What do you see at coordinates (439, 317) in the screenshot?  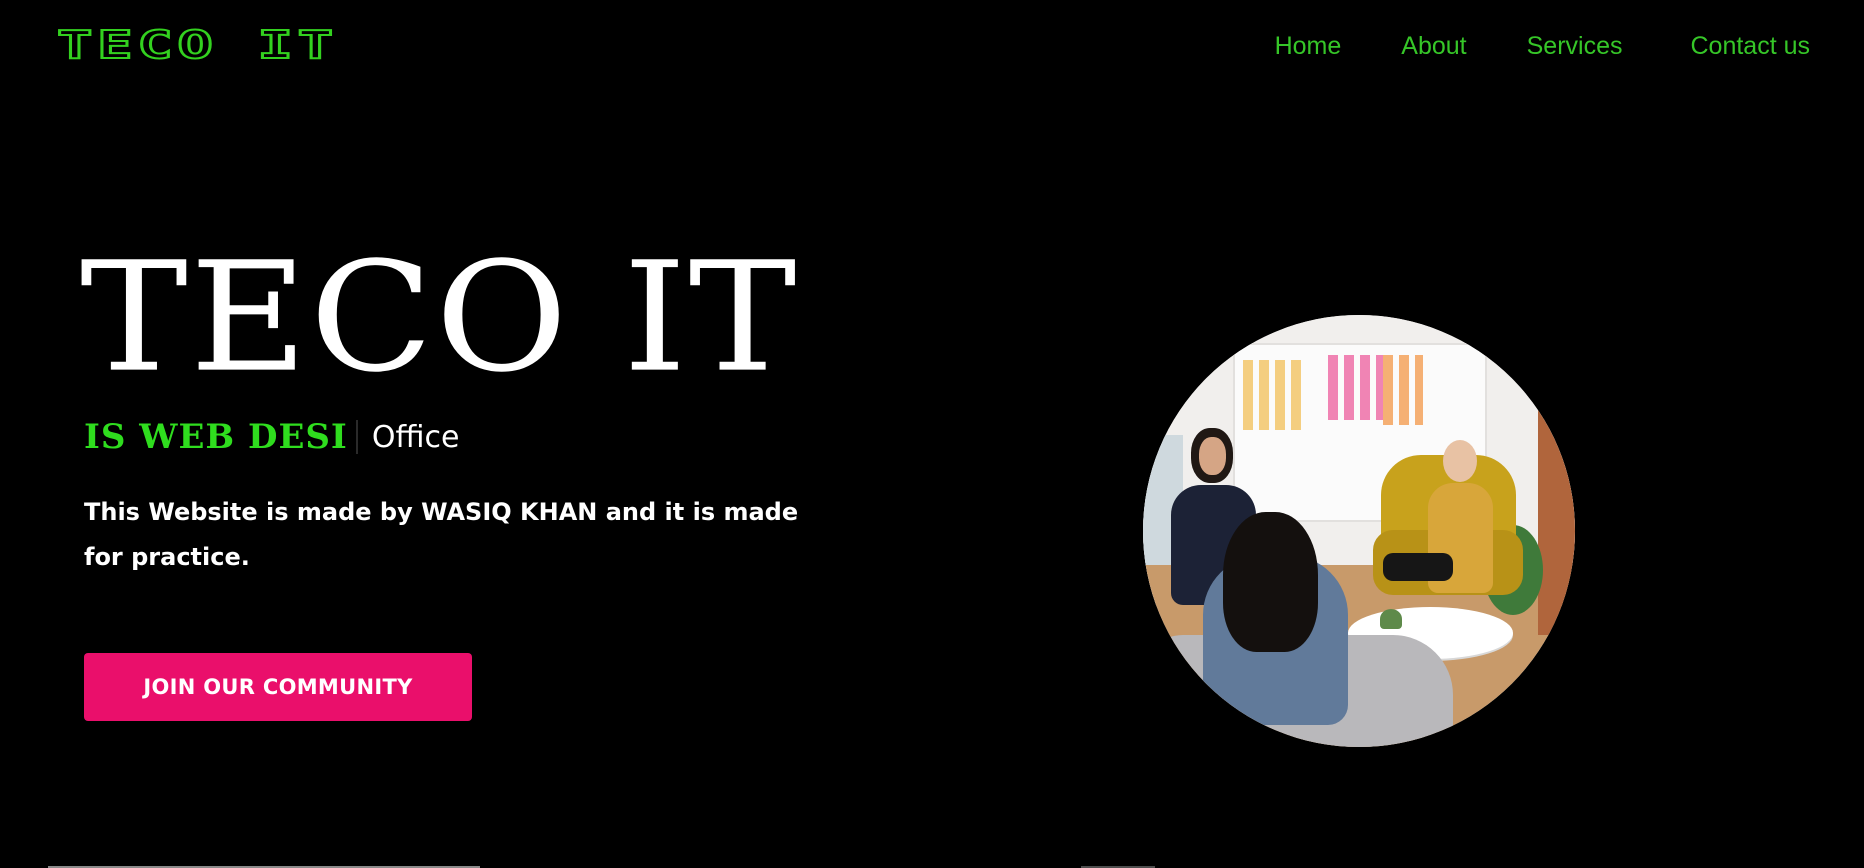 I see `hero-title: TECO IT` at bounding box center [439, 317].